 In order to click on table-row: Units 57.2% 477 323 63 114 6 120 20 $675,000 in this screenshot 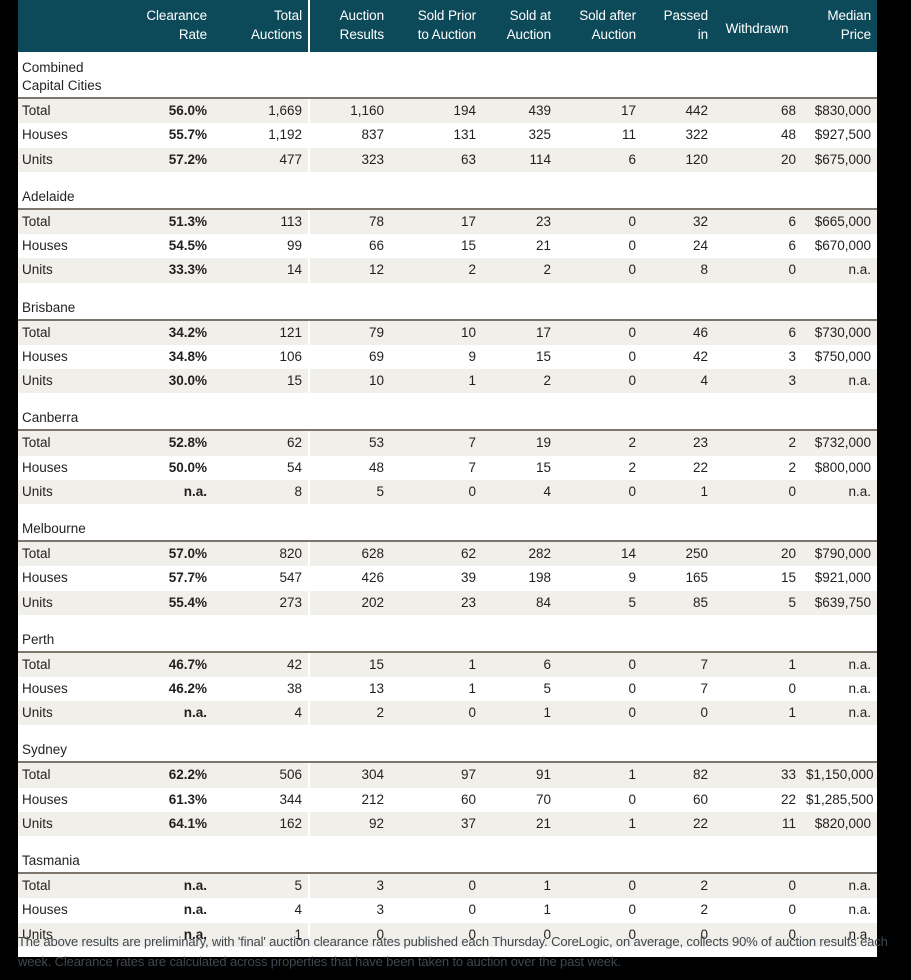, I will do `click(447, 159)`.